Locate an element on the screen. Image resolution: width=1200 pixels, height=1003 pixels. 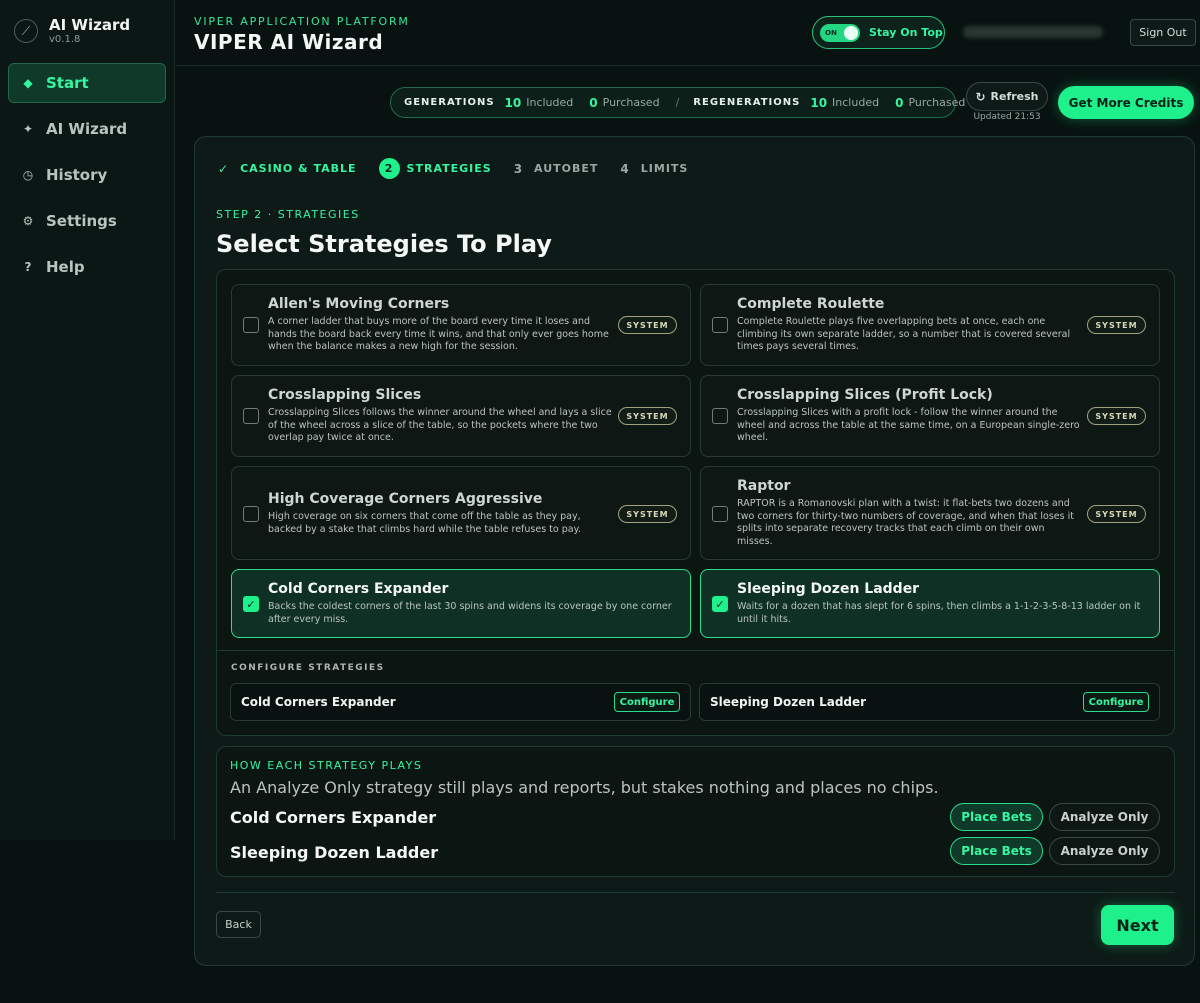
step-number: 2 is located at coordinates (389, 168).